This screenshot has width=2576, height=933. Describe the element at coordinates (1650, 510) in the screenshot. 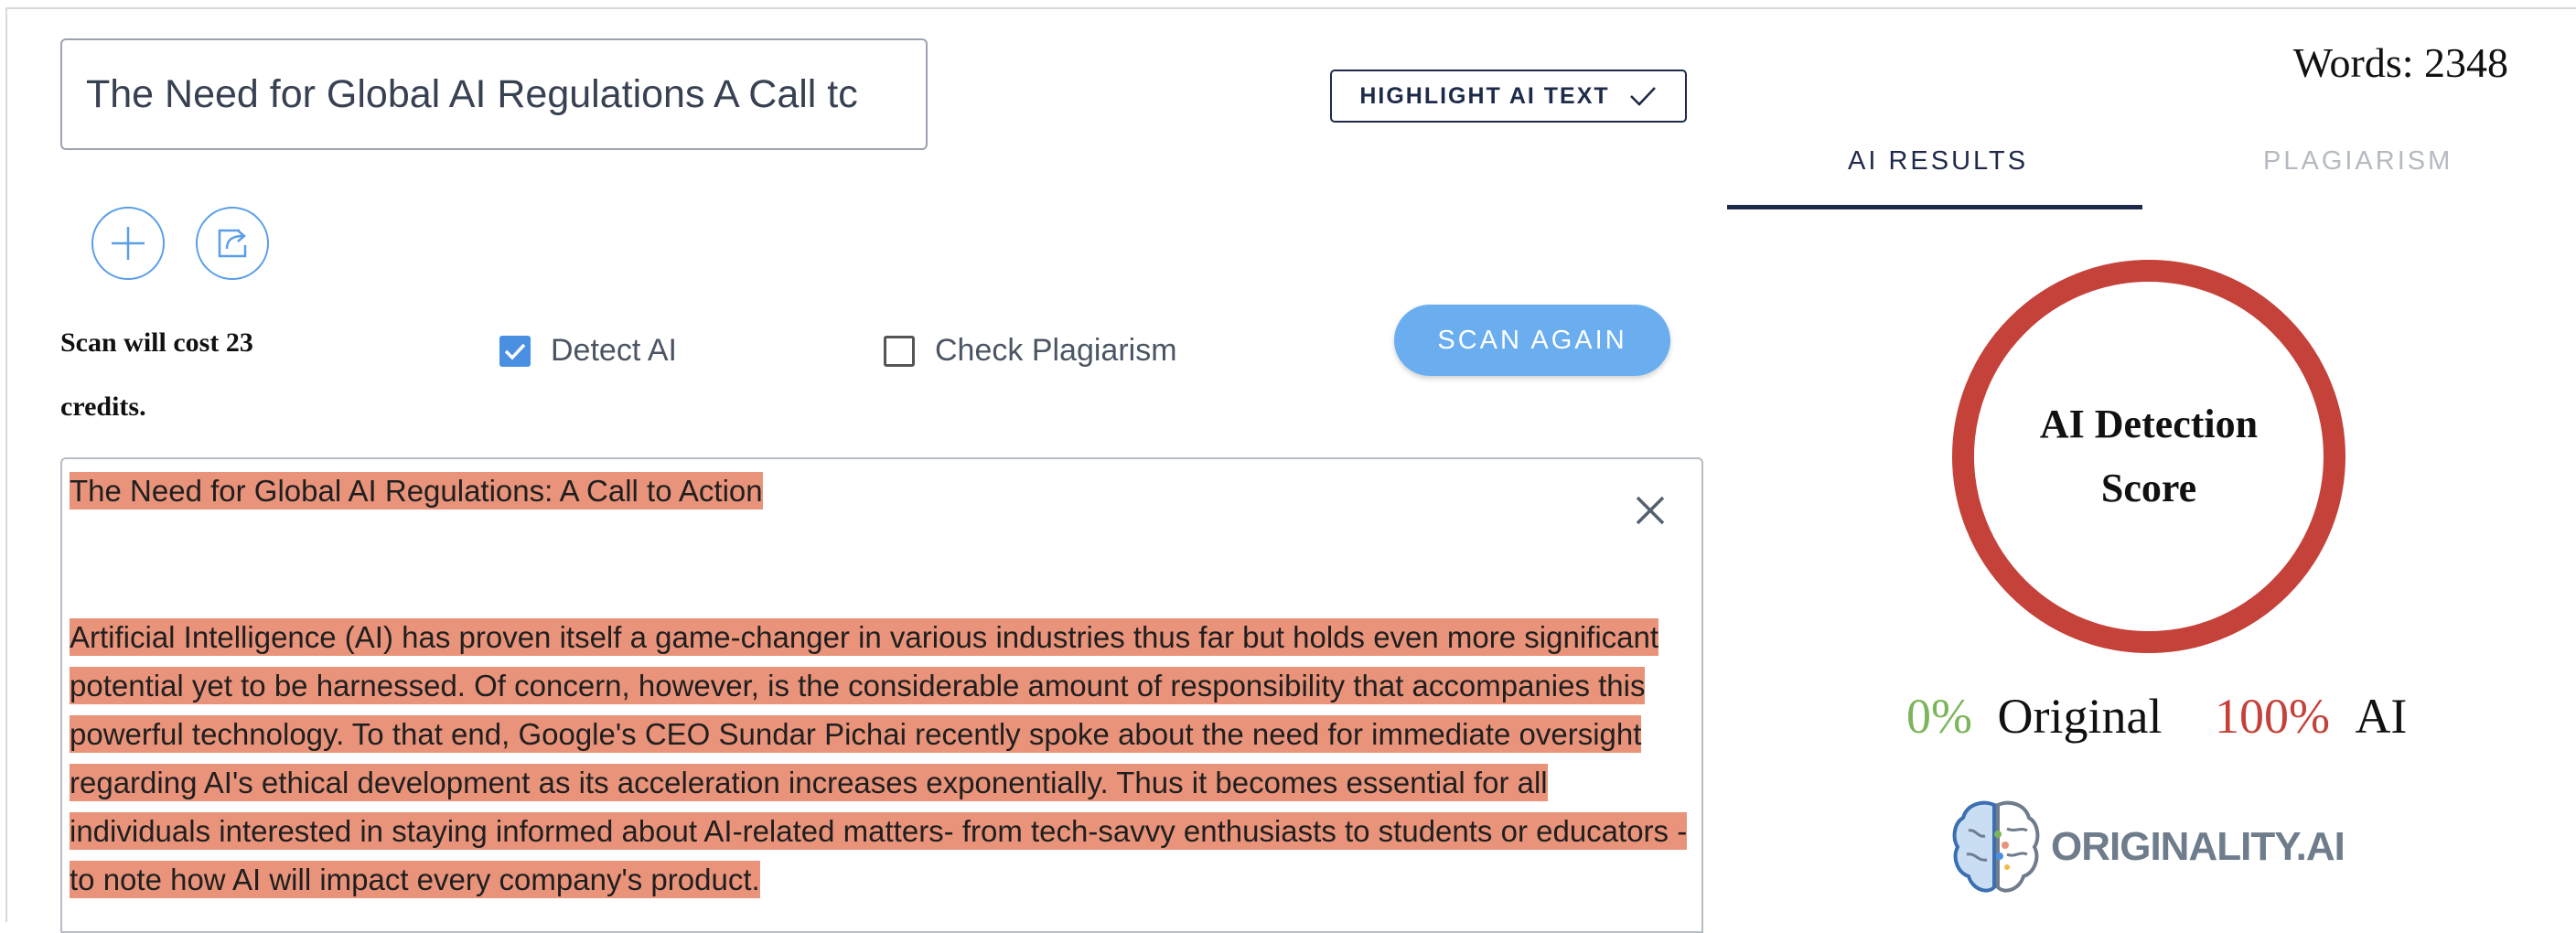

I see `close-icon` at that location.